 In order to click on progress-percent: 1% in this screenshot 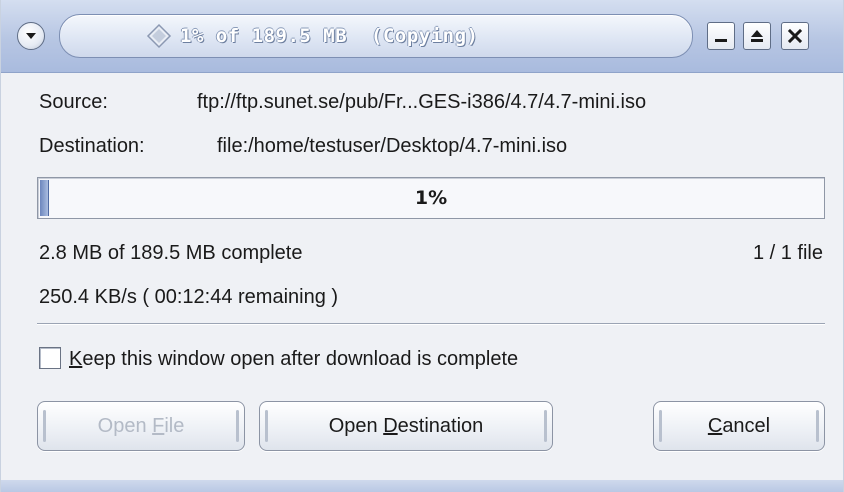, I will do `click(431, 198)`.